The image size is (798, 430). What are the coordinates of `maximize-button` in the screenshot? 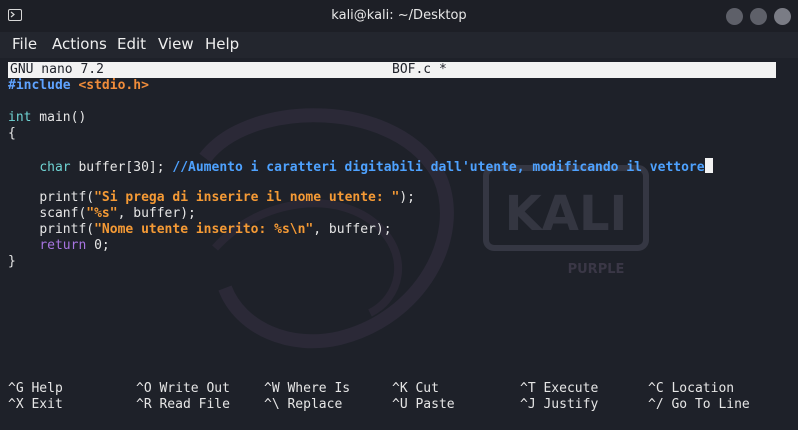 It's located at (758, 16).